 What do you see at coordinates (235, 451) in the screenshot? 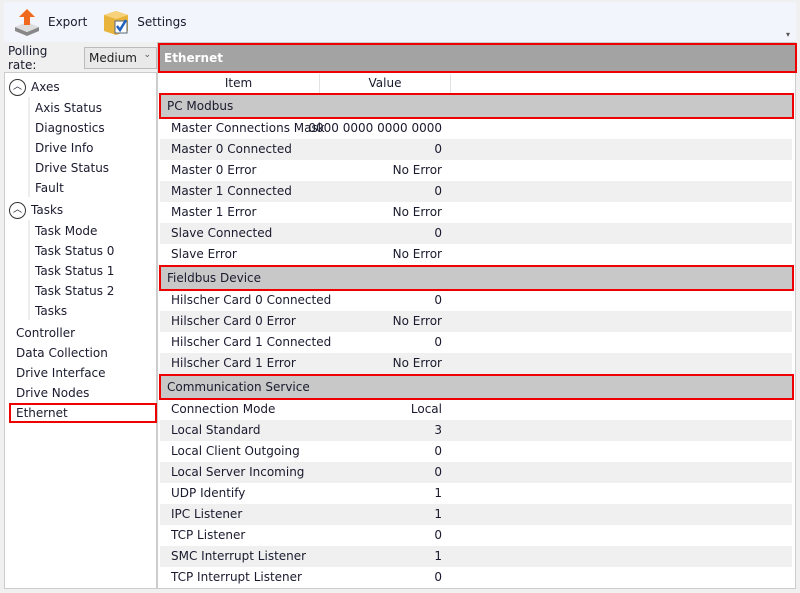
I see `row-item: Local Client Outgoing` at bounding box center [235, 451].